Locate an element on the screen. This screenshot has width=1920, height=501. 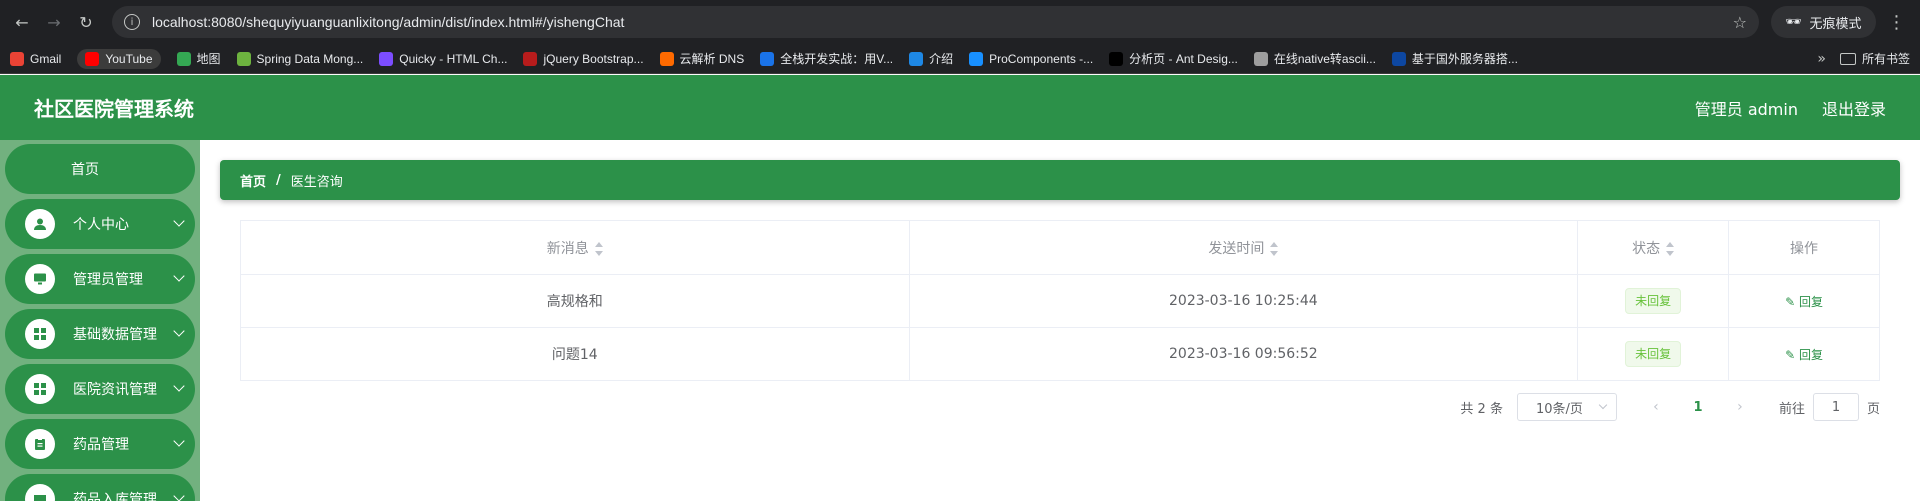
sidebar-item-label: 个人中心 is located at coordinates (101, 225).